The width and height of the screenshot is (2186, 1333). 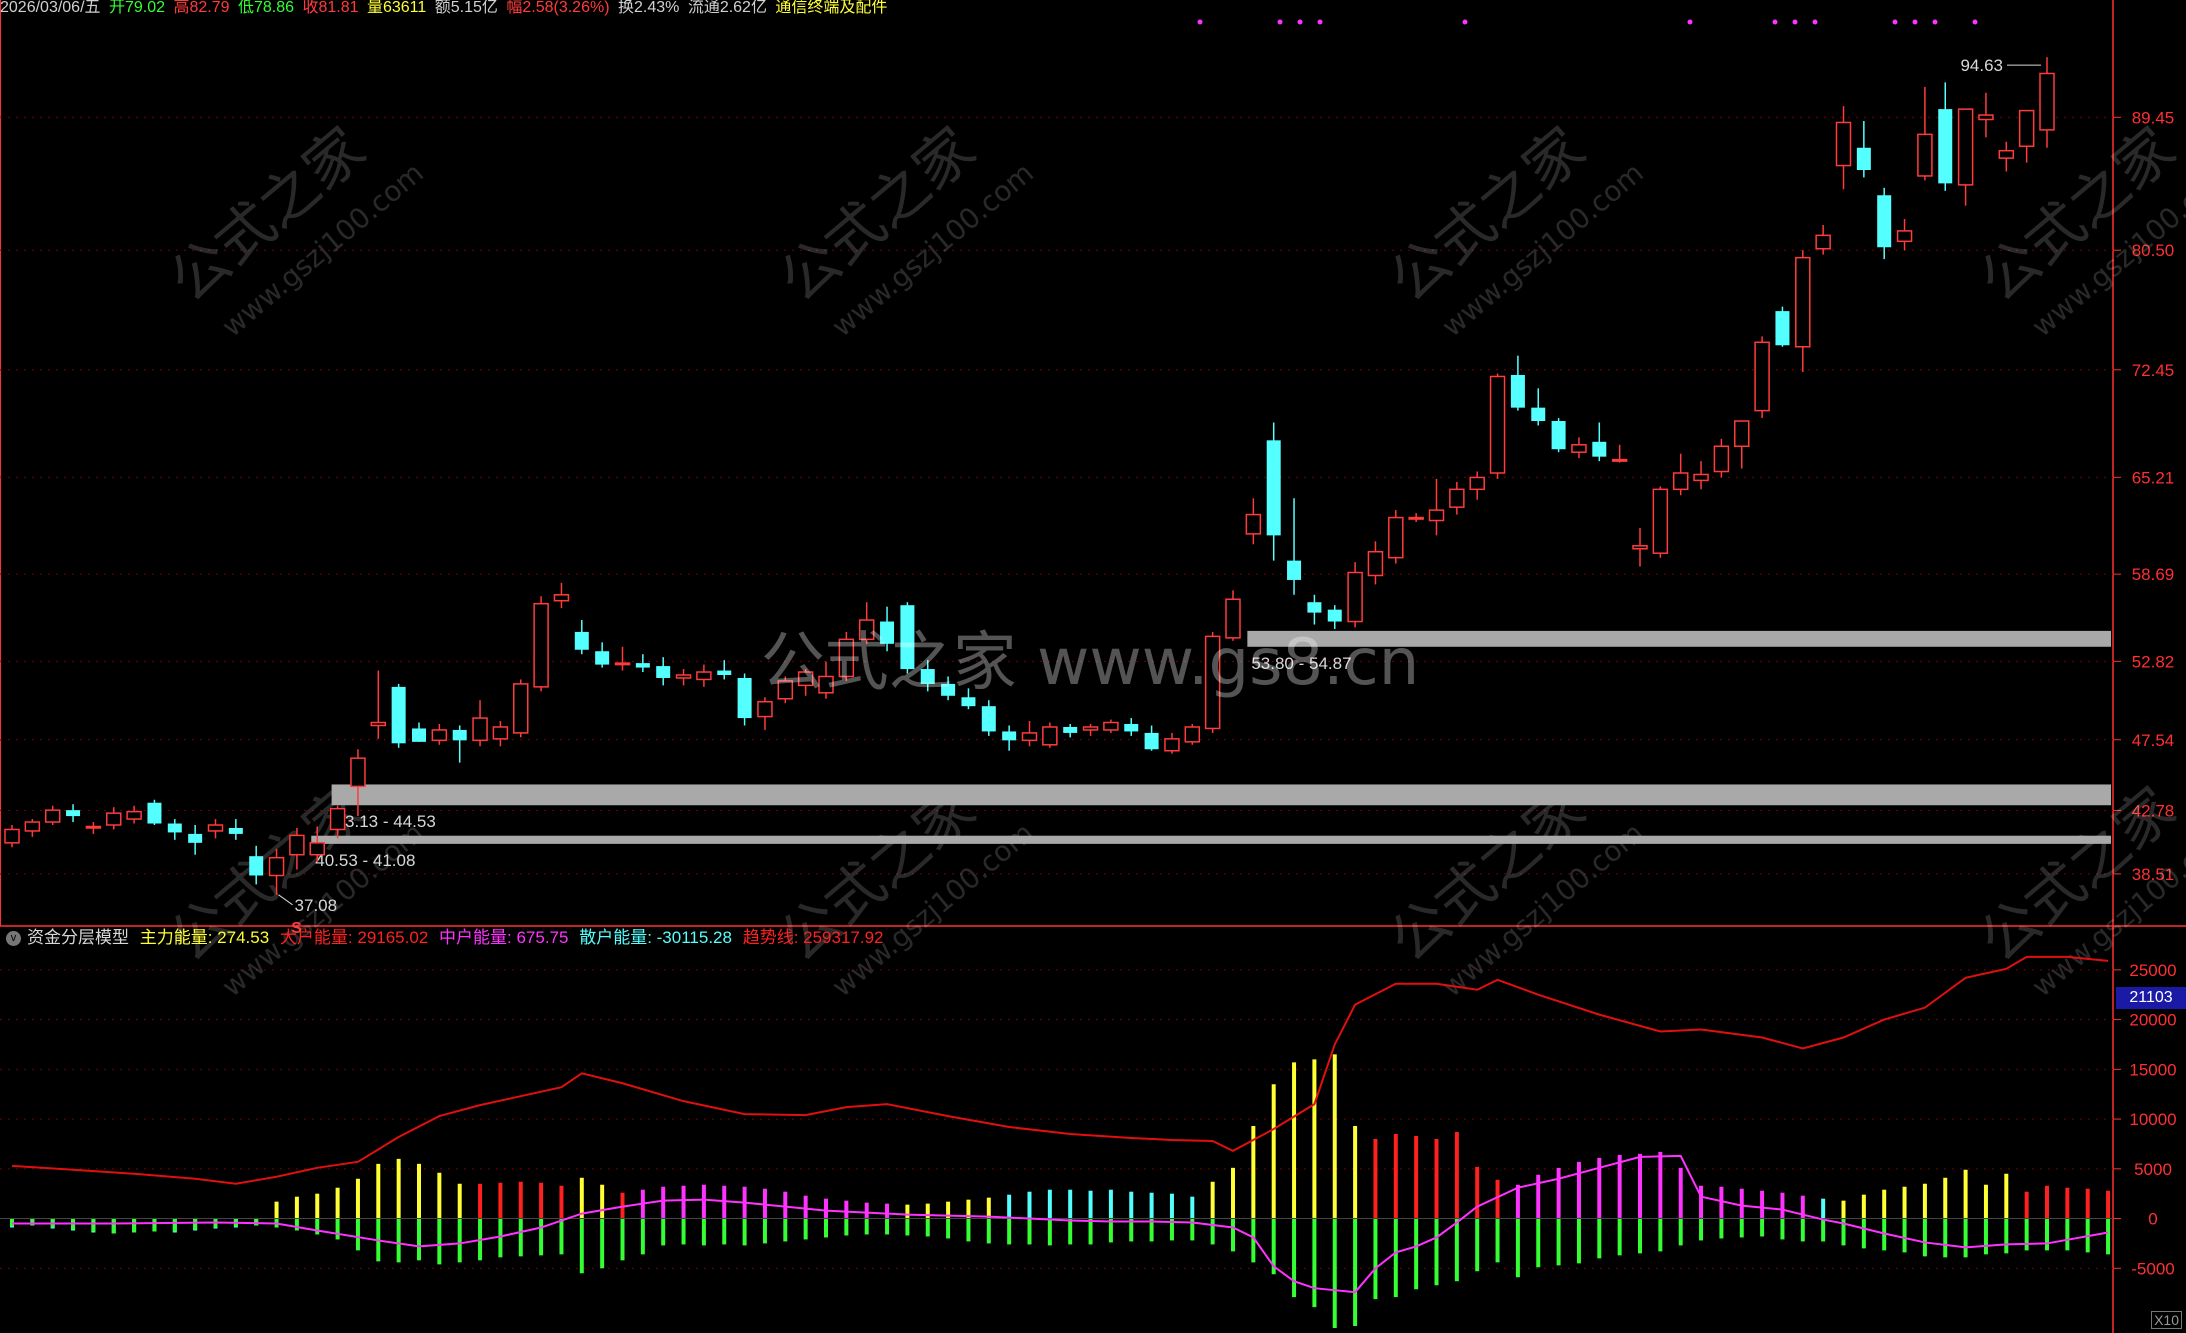 What do you see at coordinates (2153, 1169) in the screenshot?
I see `indicator-tick-label: 5000` at bounding box center [2153, 1169].